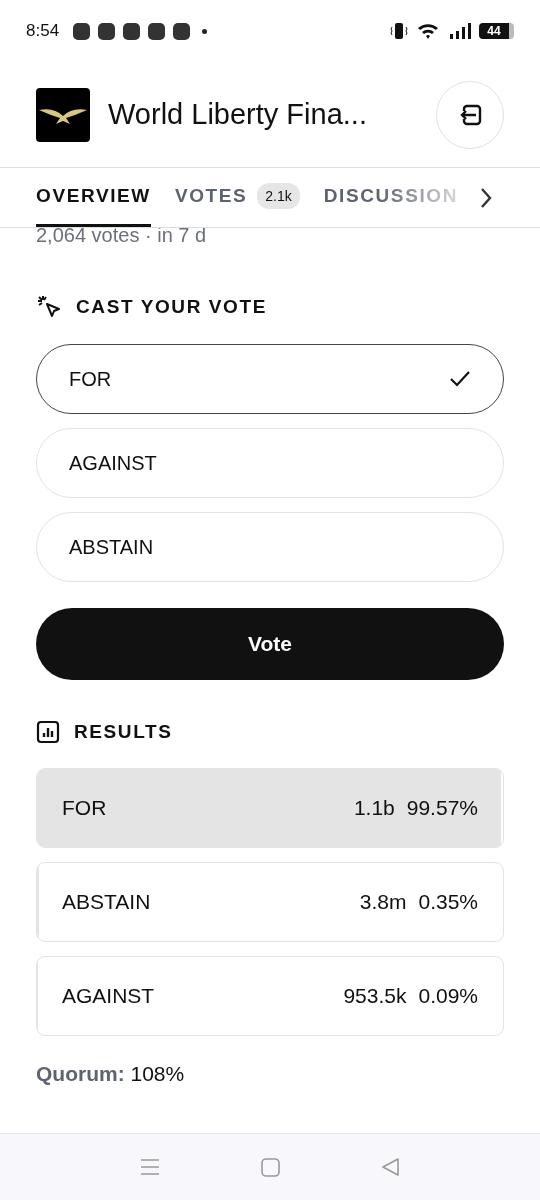  I want to click on wifi-icon, so click(429, 31).